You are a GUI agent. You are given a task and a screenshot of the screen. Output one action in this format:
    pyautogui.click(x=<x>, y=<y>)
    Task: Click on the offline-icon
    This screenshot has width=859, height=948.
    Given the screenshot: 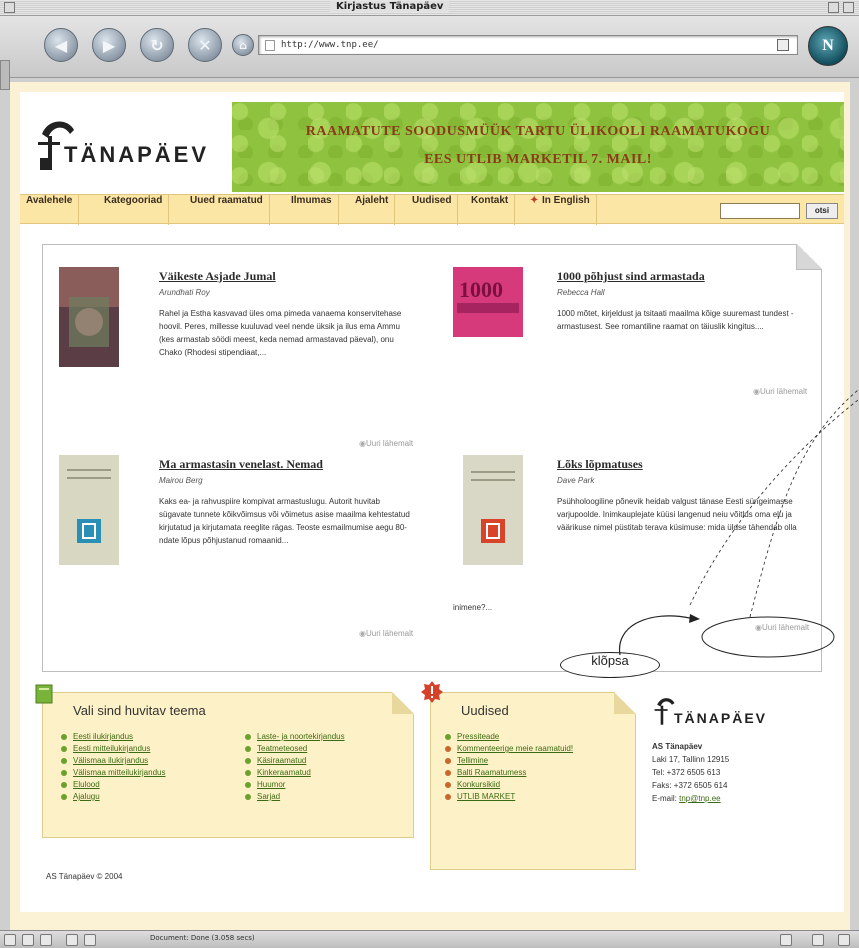 What is the action you would take?
    pyautogui.click(x=786, y=940)
    